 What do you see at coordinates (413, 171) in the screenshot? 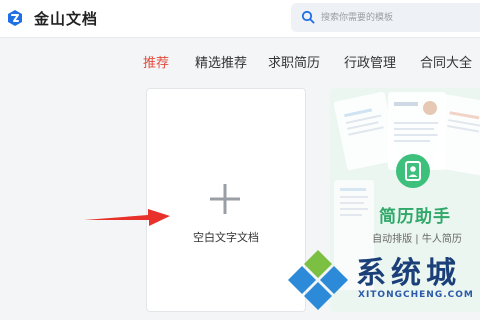
I see `resume-icon` at bounding box center [413, 171].